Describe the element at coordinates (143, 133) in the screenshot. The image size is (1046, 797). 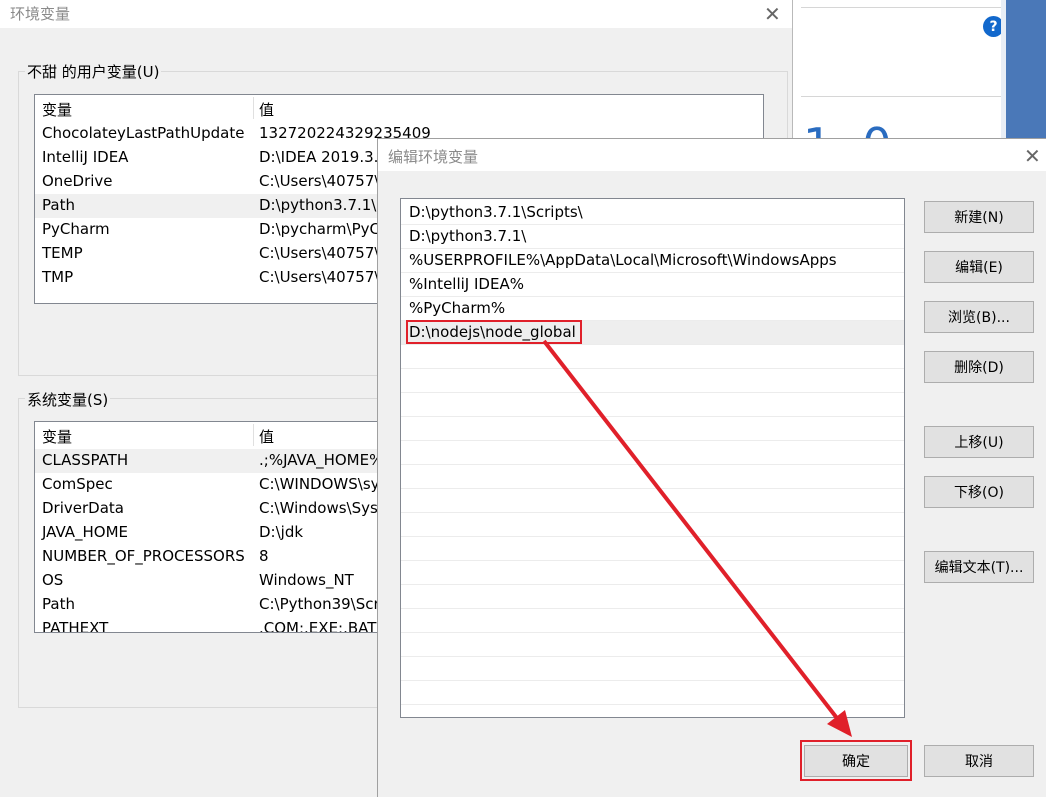
I see `variable-name: ChocolateyLastPathUpdate` at that location.